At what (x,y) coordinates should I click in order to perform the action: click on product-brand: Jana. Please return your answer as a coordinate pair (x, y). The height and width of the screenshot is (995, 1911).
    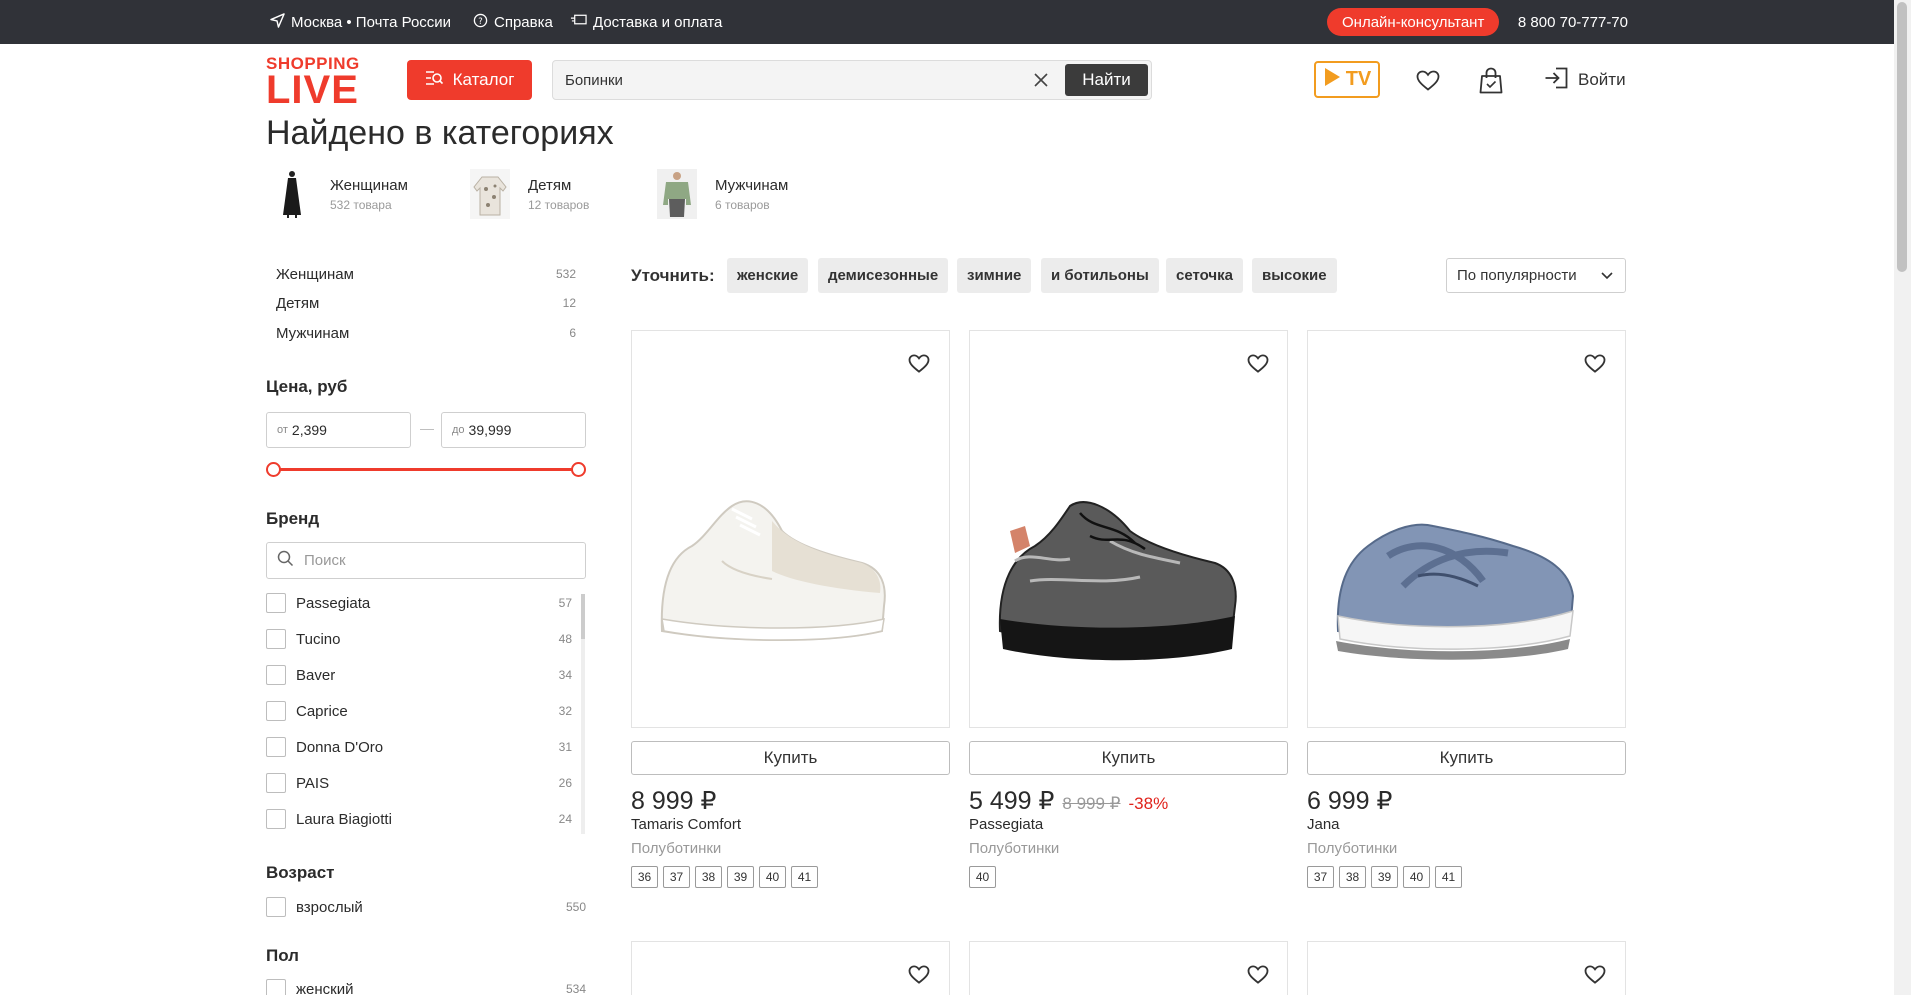
    Looking at the image, I should click on (1323, 824).